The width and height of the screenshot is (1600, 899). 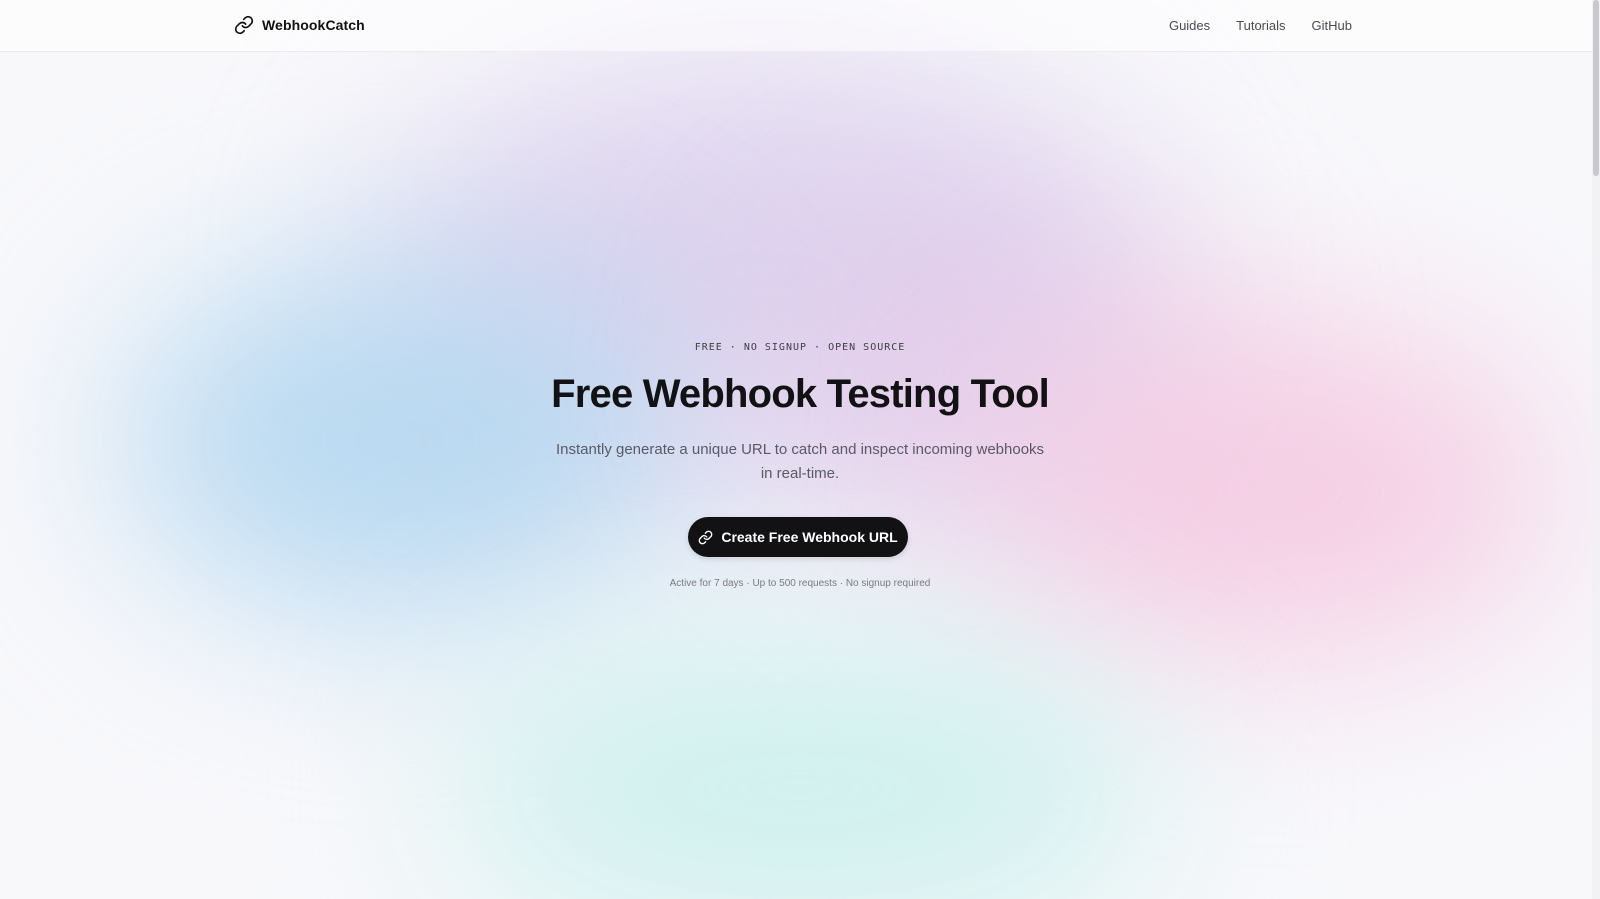 I want to click on brand-name: WebhookCatch, so click(x=313, y=25).